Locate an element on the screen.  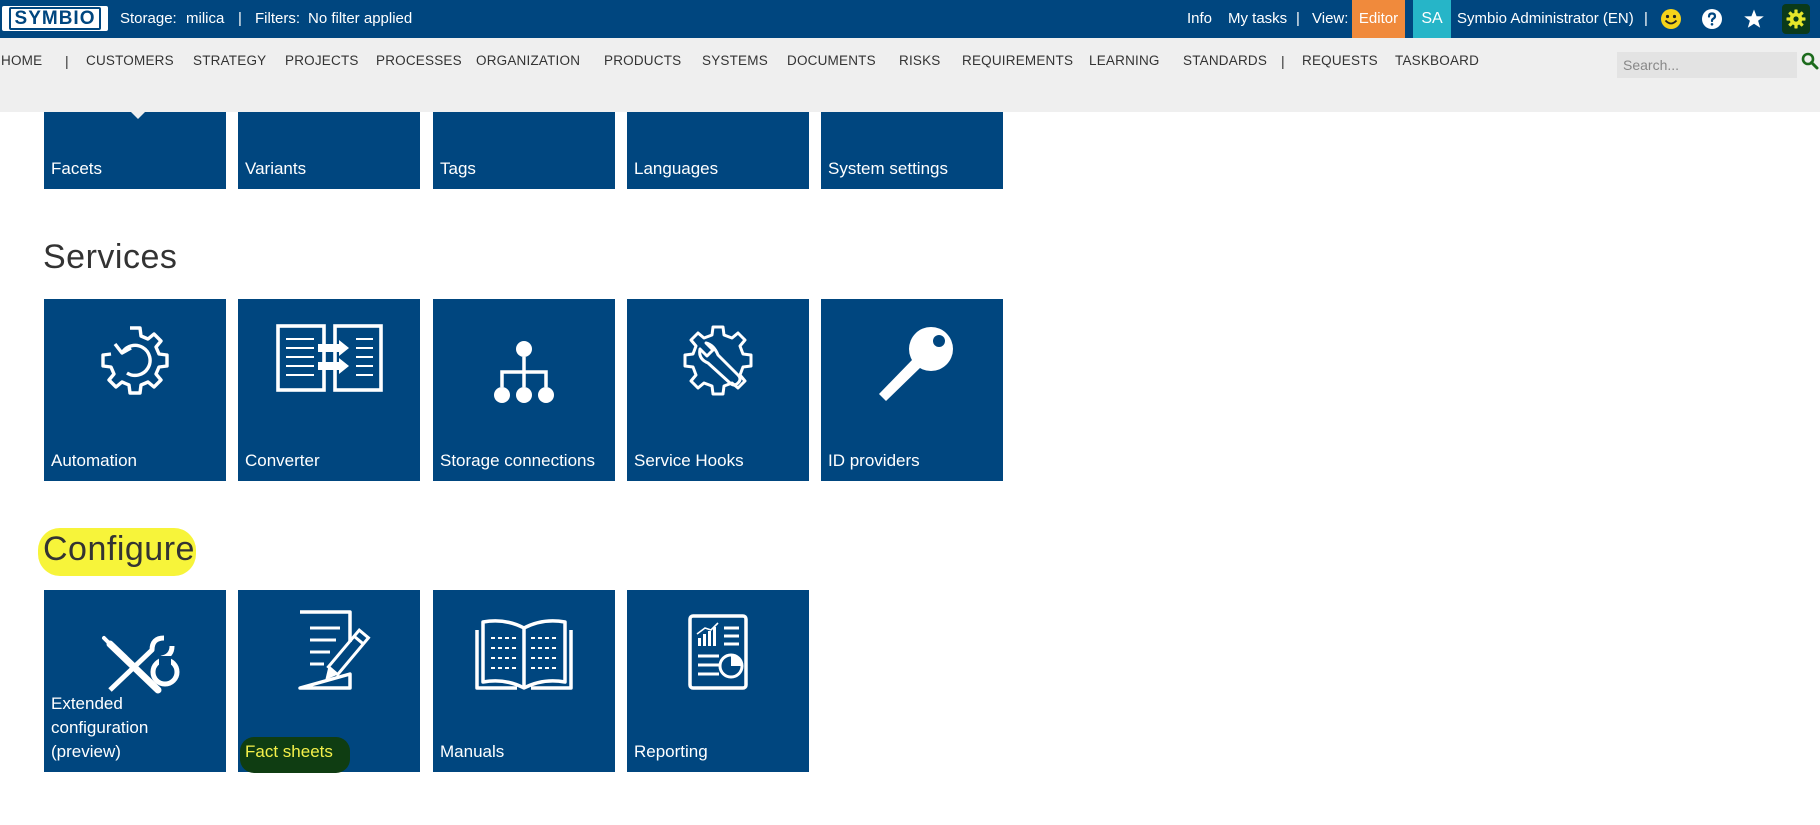
tile-service-hooks: Service Hooks is located at coordinates (718, 390).